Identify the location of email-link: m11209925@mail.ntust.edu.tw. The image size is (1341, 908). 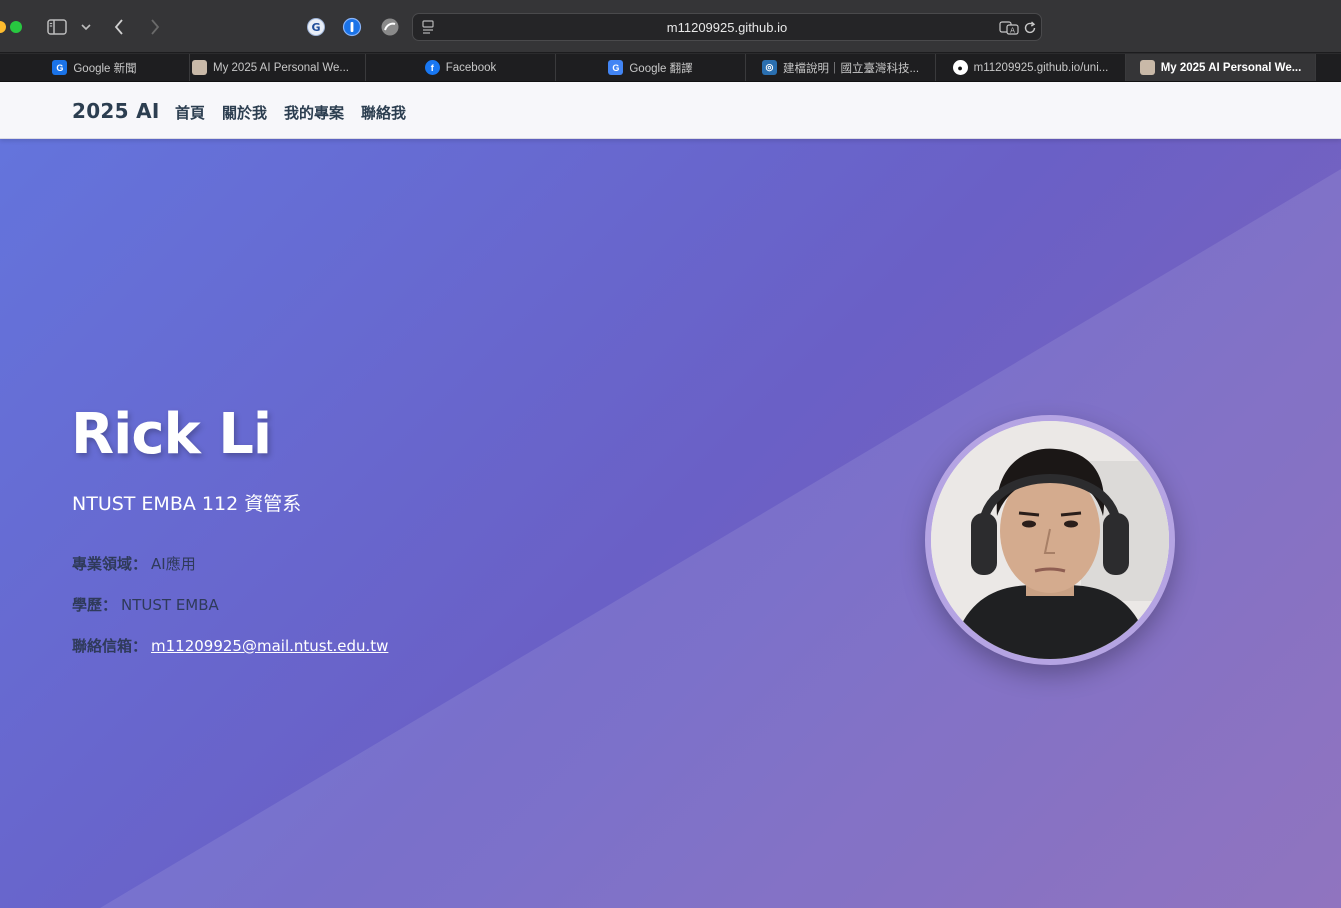
(269, 646).